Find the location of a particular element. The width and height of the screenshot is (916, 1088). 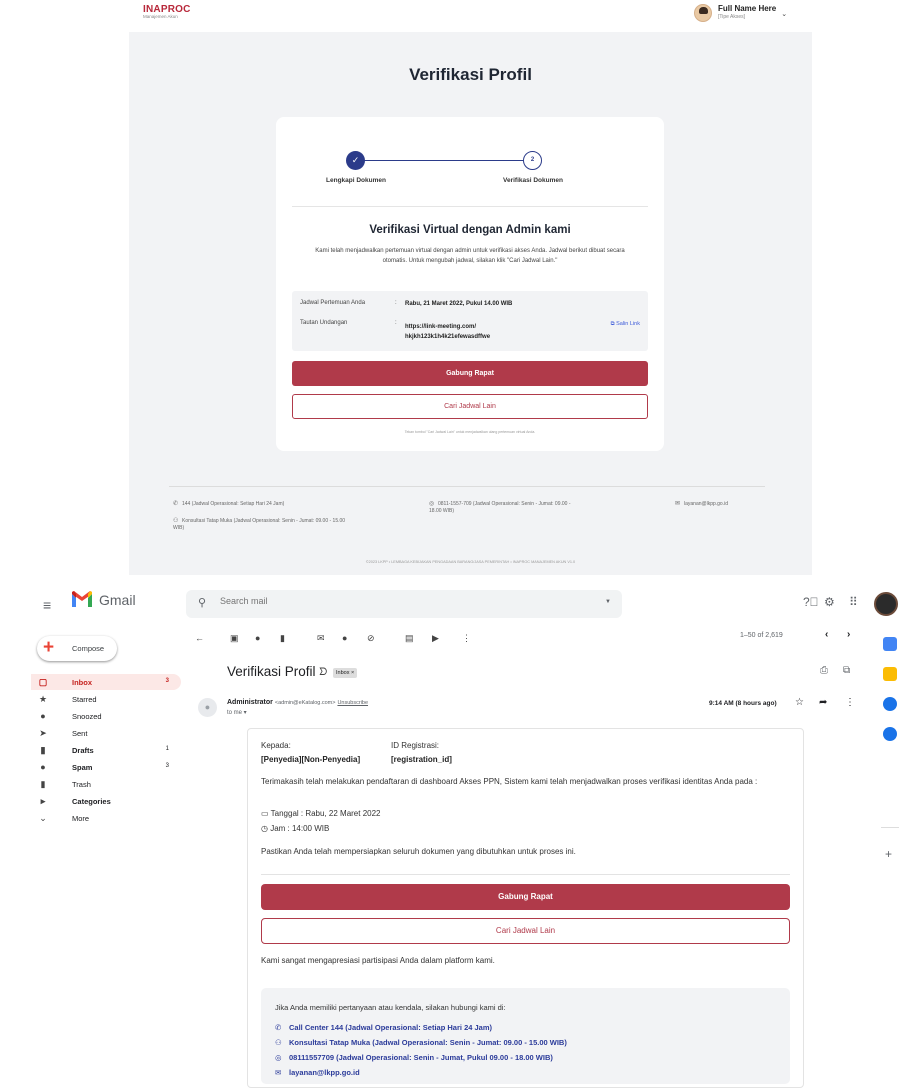

step-connector is located at coordinates (443, 160).